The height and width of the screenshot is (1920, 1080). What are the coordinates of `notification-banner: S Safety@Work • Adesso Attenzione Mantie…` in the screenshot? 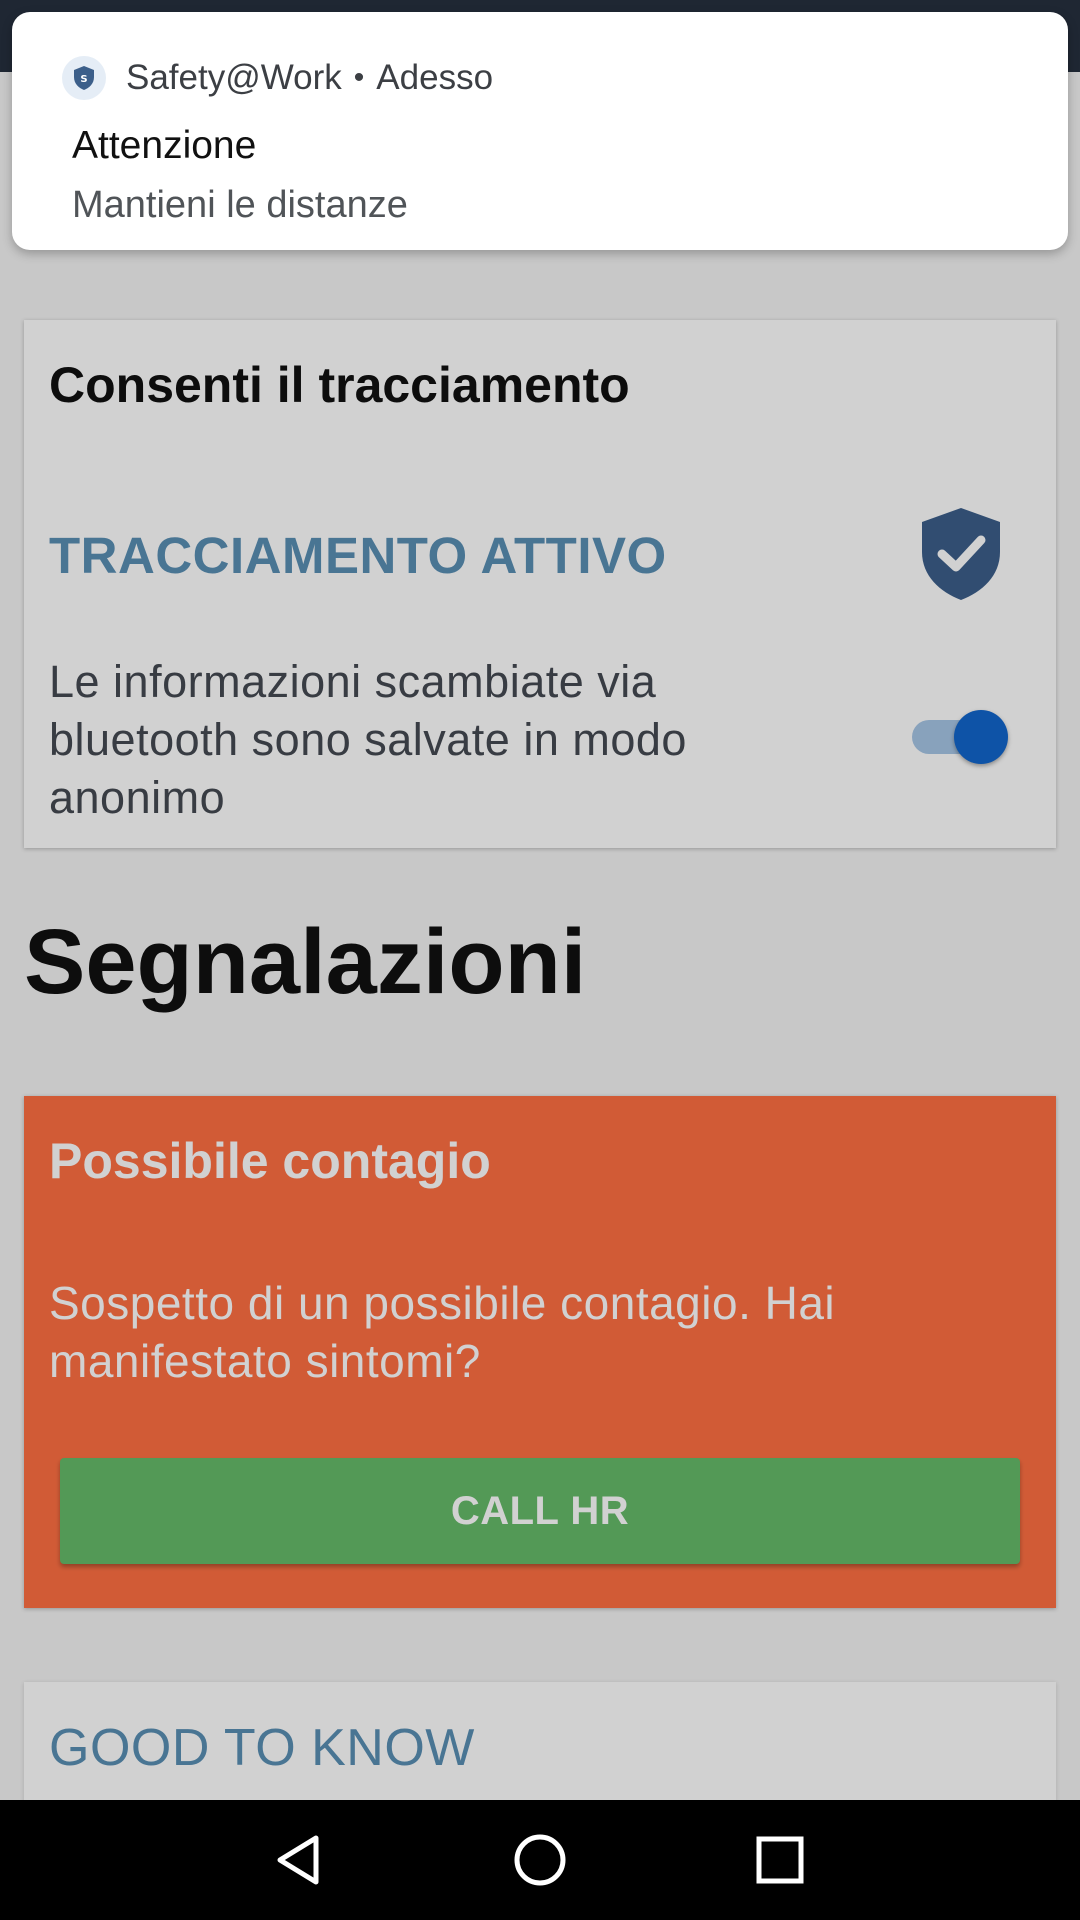 It's located at (540, 131).